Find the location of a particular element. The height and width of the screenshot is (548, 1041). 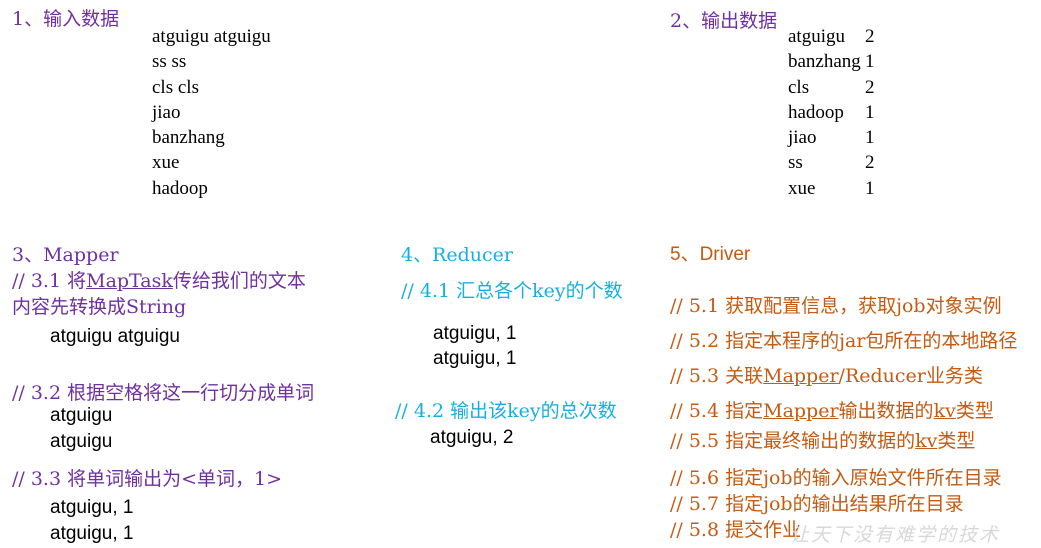

maptask-link: MapTask is located at coordinates (129, 281).